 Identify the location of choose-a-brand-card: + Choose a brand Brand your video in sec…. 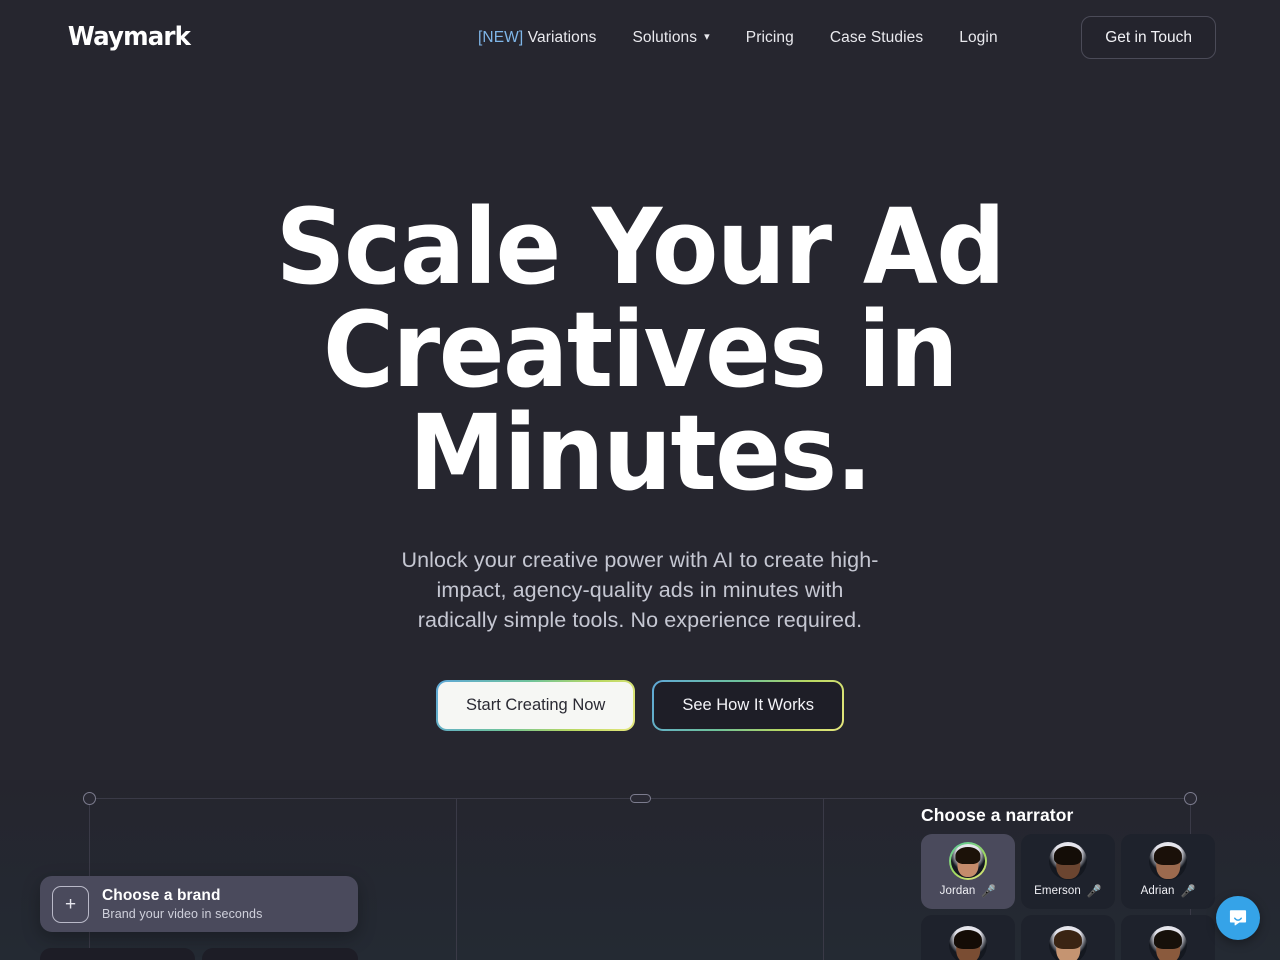
(199, 904).